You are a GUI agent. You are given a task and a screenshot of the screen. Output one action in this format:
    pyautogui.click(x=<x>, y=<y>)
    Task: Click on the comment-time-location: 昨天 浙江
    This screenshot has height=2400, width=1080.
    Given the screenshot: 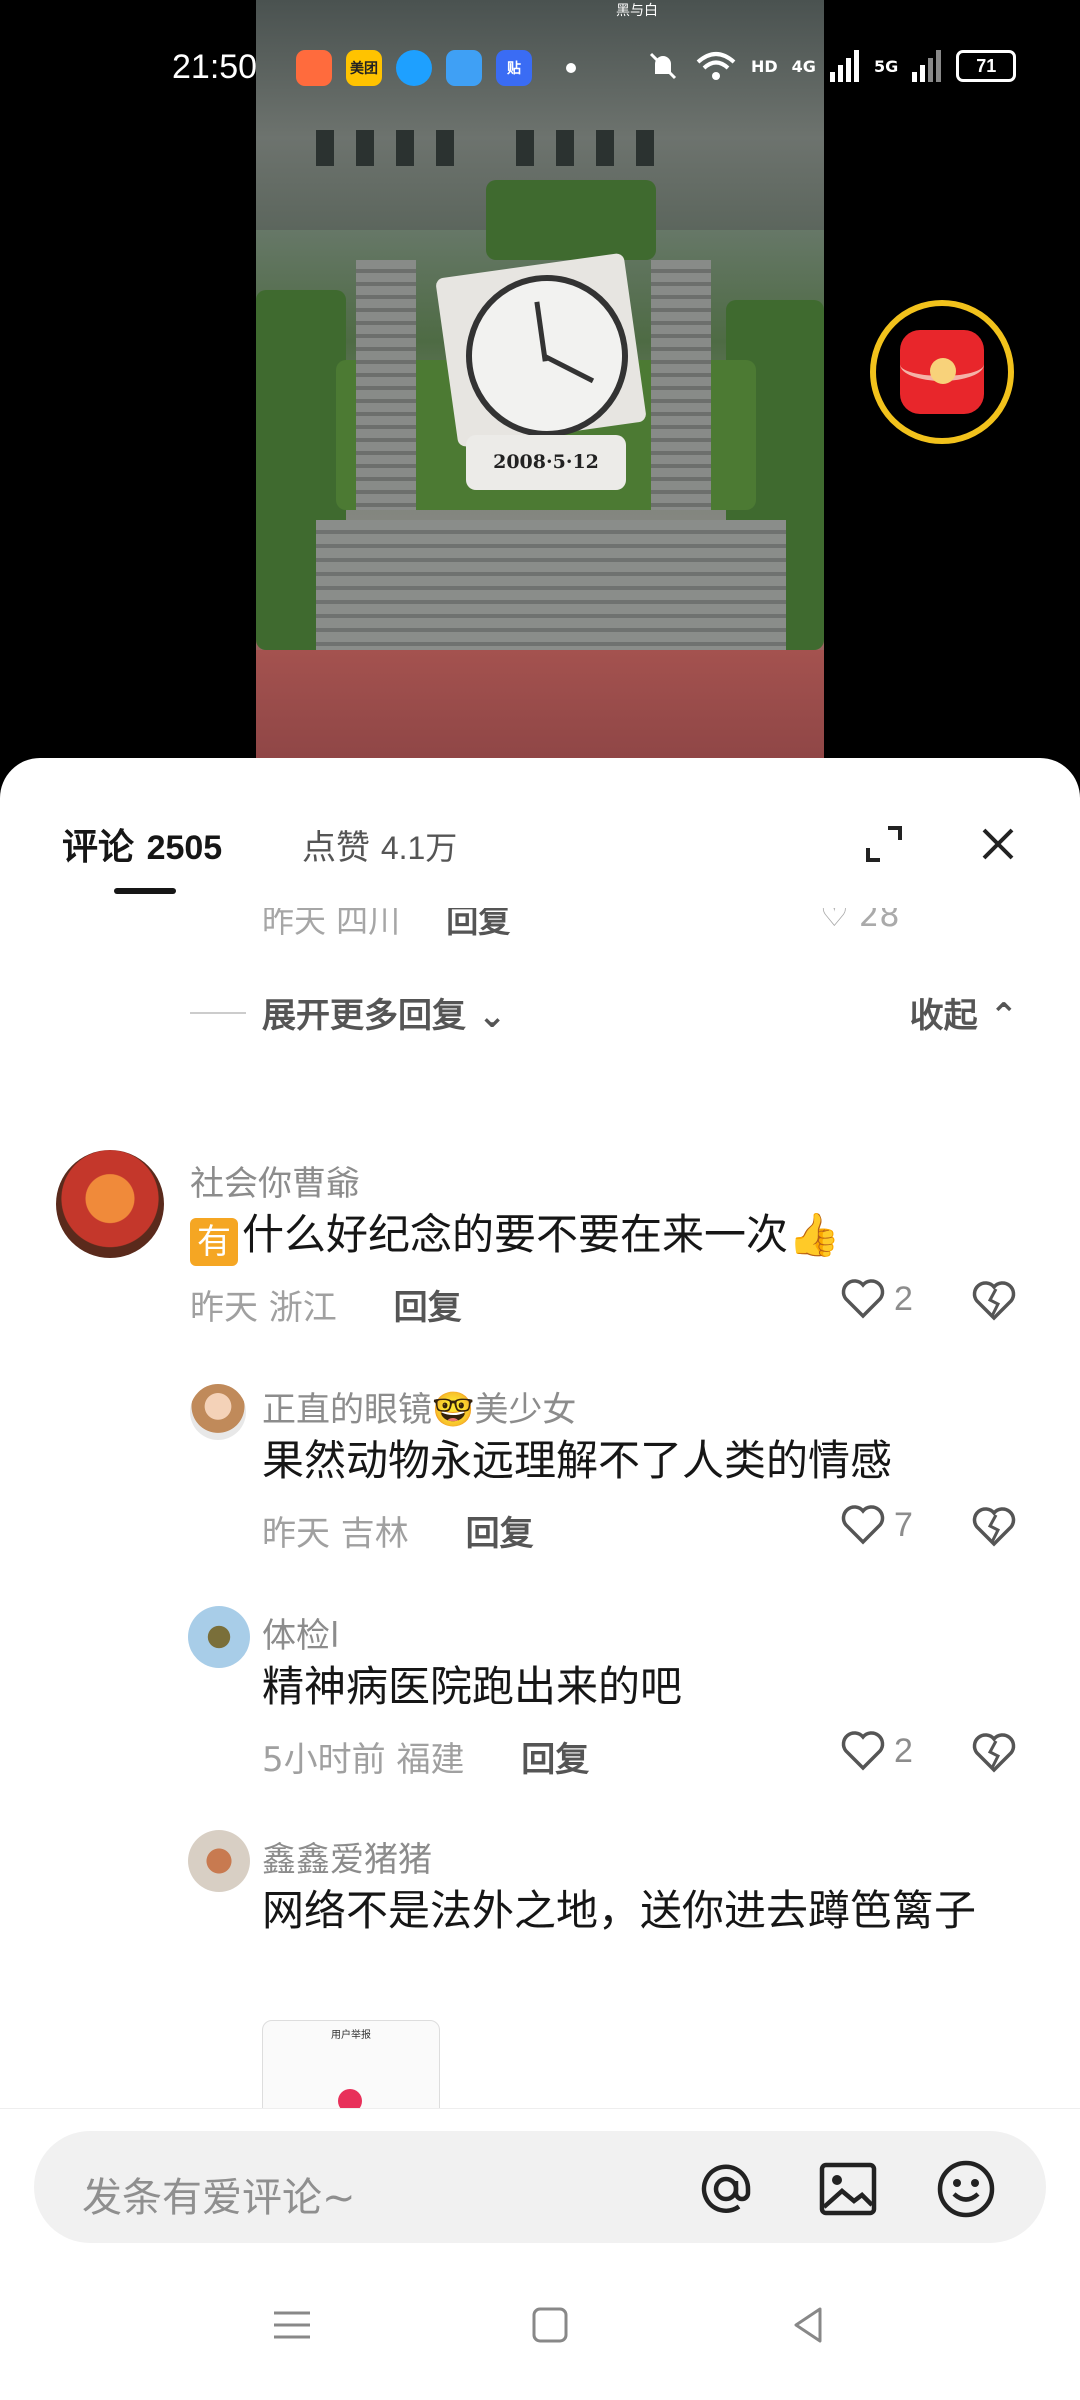 What is the action you would take?
    pyautogui.click(x=263, y=1308)
    